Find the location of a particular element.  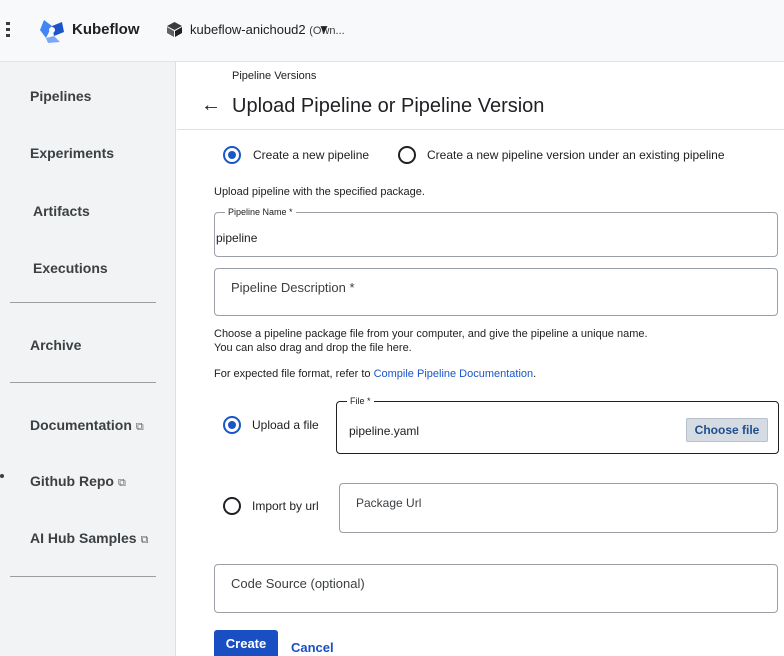

sidebar-item-documentation: Documentation ⧉ is located at coordinates (87, 425).